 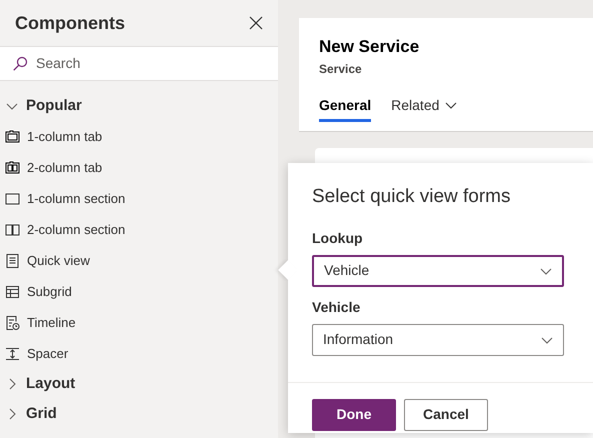 What do you see at coordinates (139, 291) in the screenshot?
I see `component-item: Subgrid` at bounding box center [139, 291].